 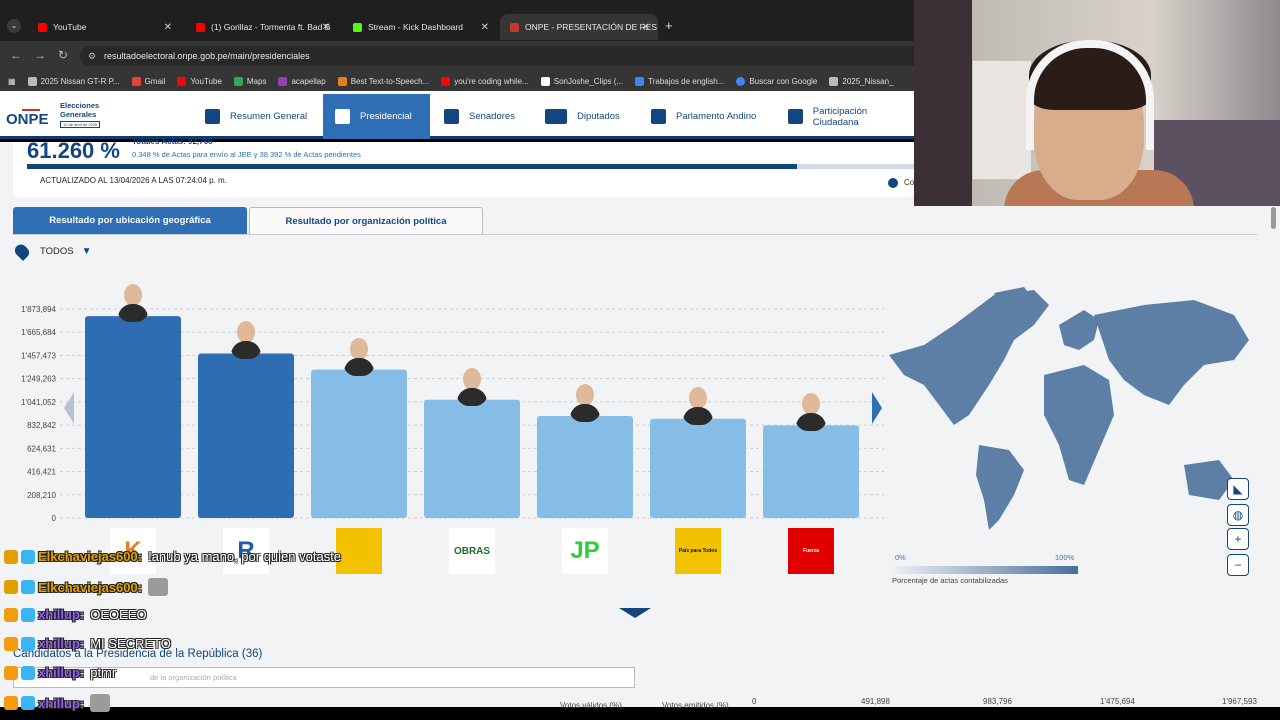 What do you see at coordinates (985, 570) in the screenshot?
I see `map-scale-bar` at bounding box center [985, 570].